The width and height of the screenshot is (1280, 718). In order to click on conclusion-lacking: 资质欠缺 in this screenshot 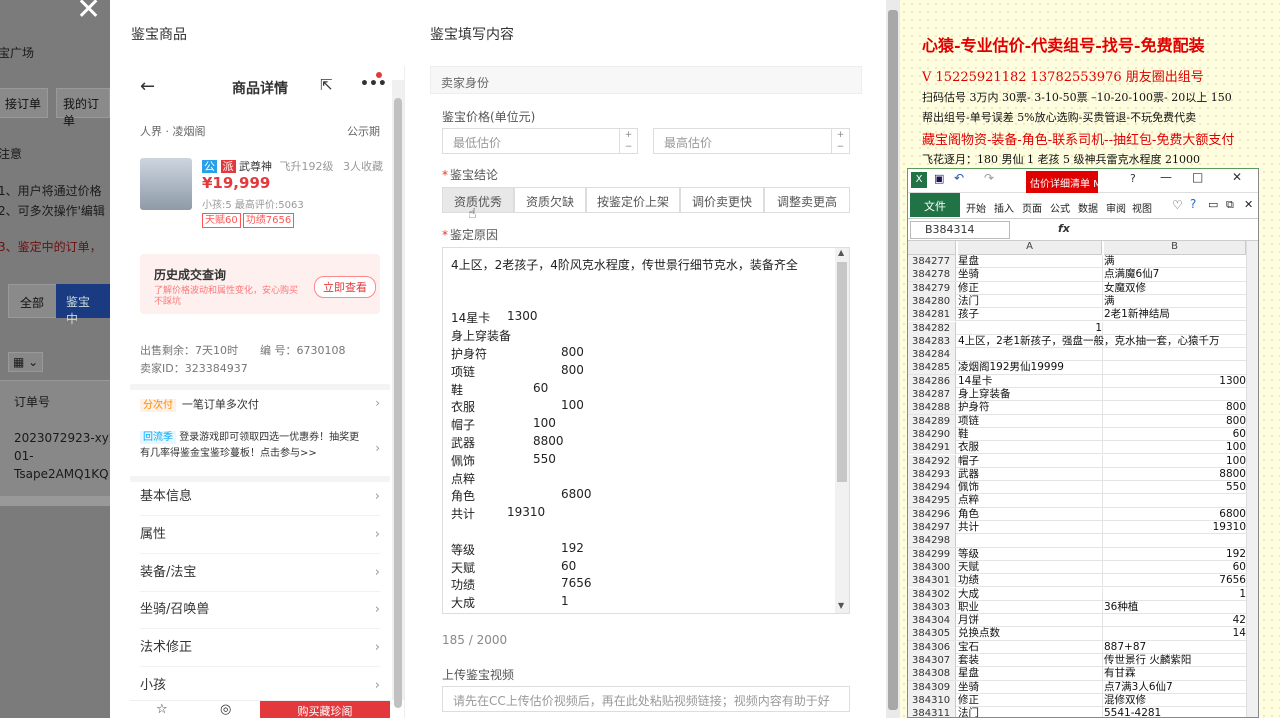, I will do `click(550, 200)`.